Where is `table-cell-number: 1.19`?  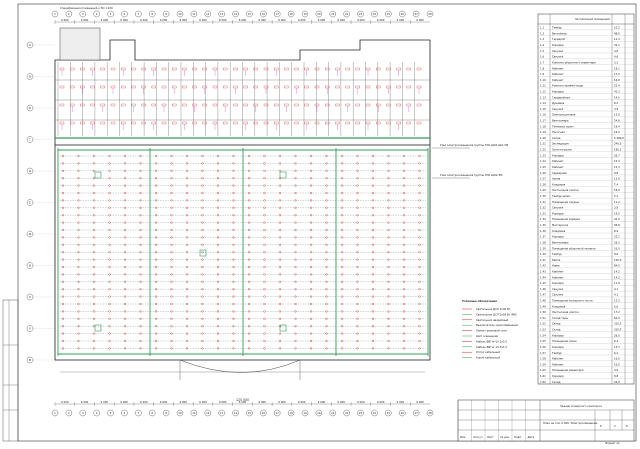 table-cell-number: 1.19 is located at coordinates (543, 132).